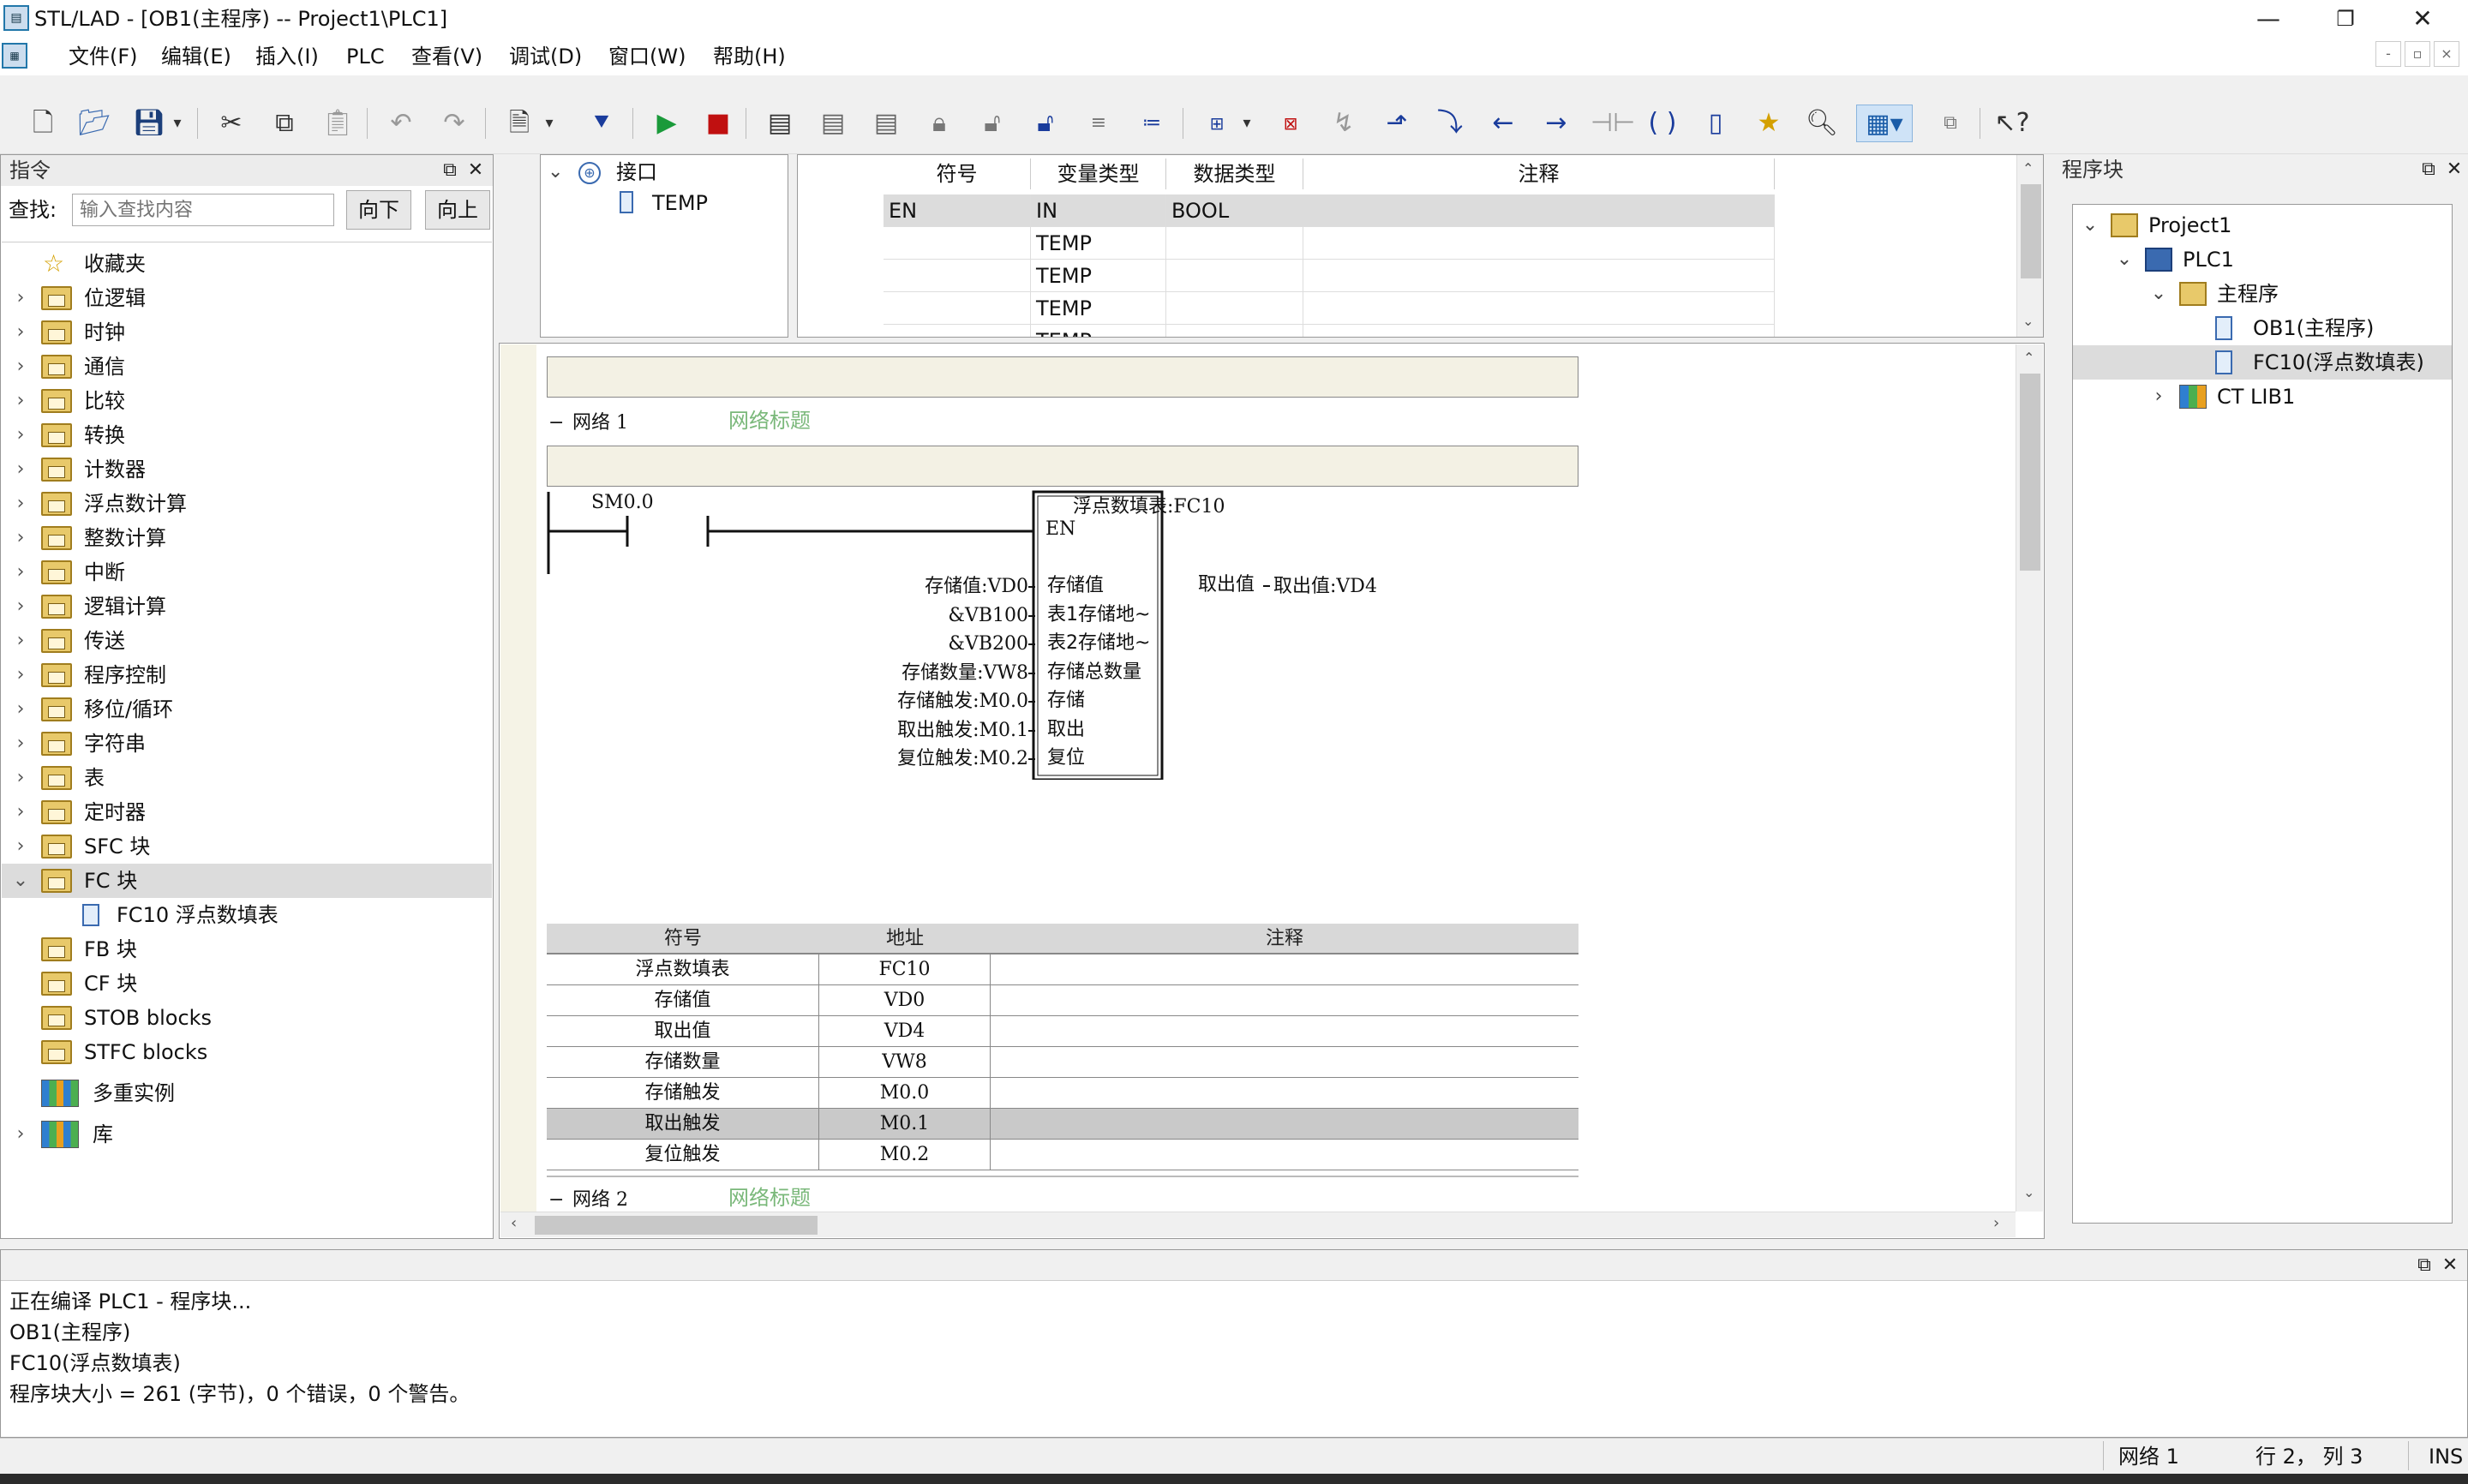 The height and width of the screenshot is (1484, 2468). Describe the element at coordinates (780, 124) in the screenshot. I see `insert-network-icon: ▤` at that location.